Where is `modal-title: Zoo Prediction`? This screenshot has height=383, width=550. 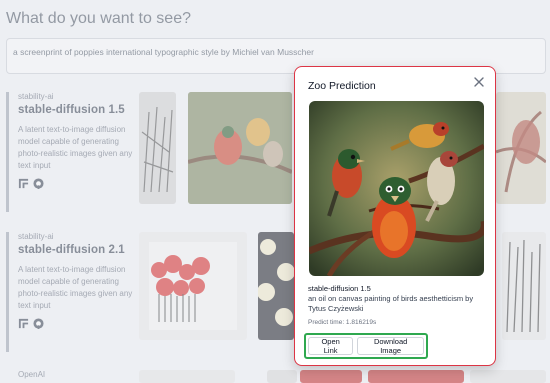
modal-title: Zoo Prediction is located at coordinates (342, 86).